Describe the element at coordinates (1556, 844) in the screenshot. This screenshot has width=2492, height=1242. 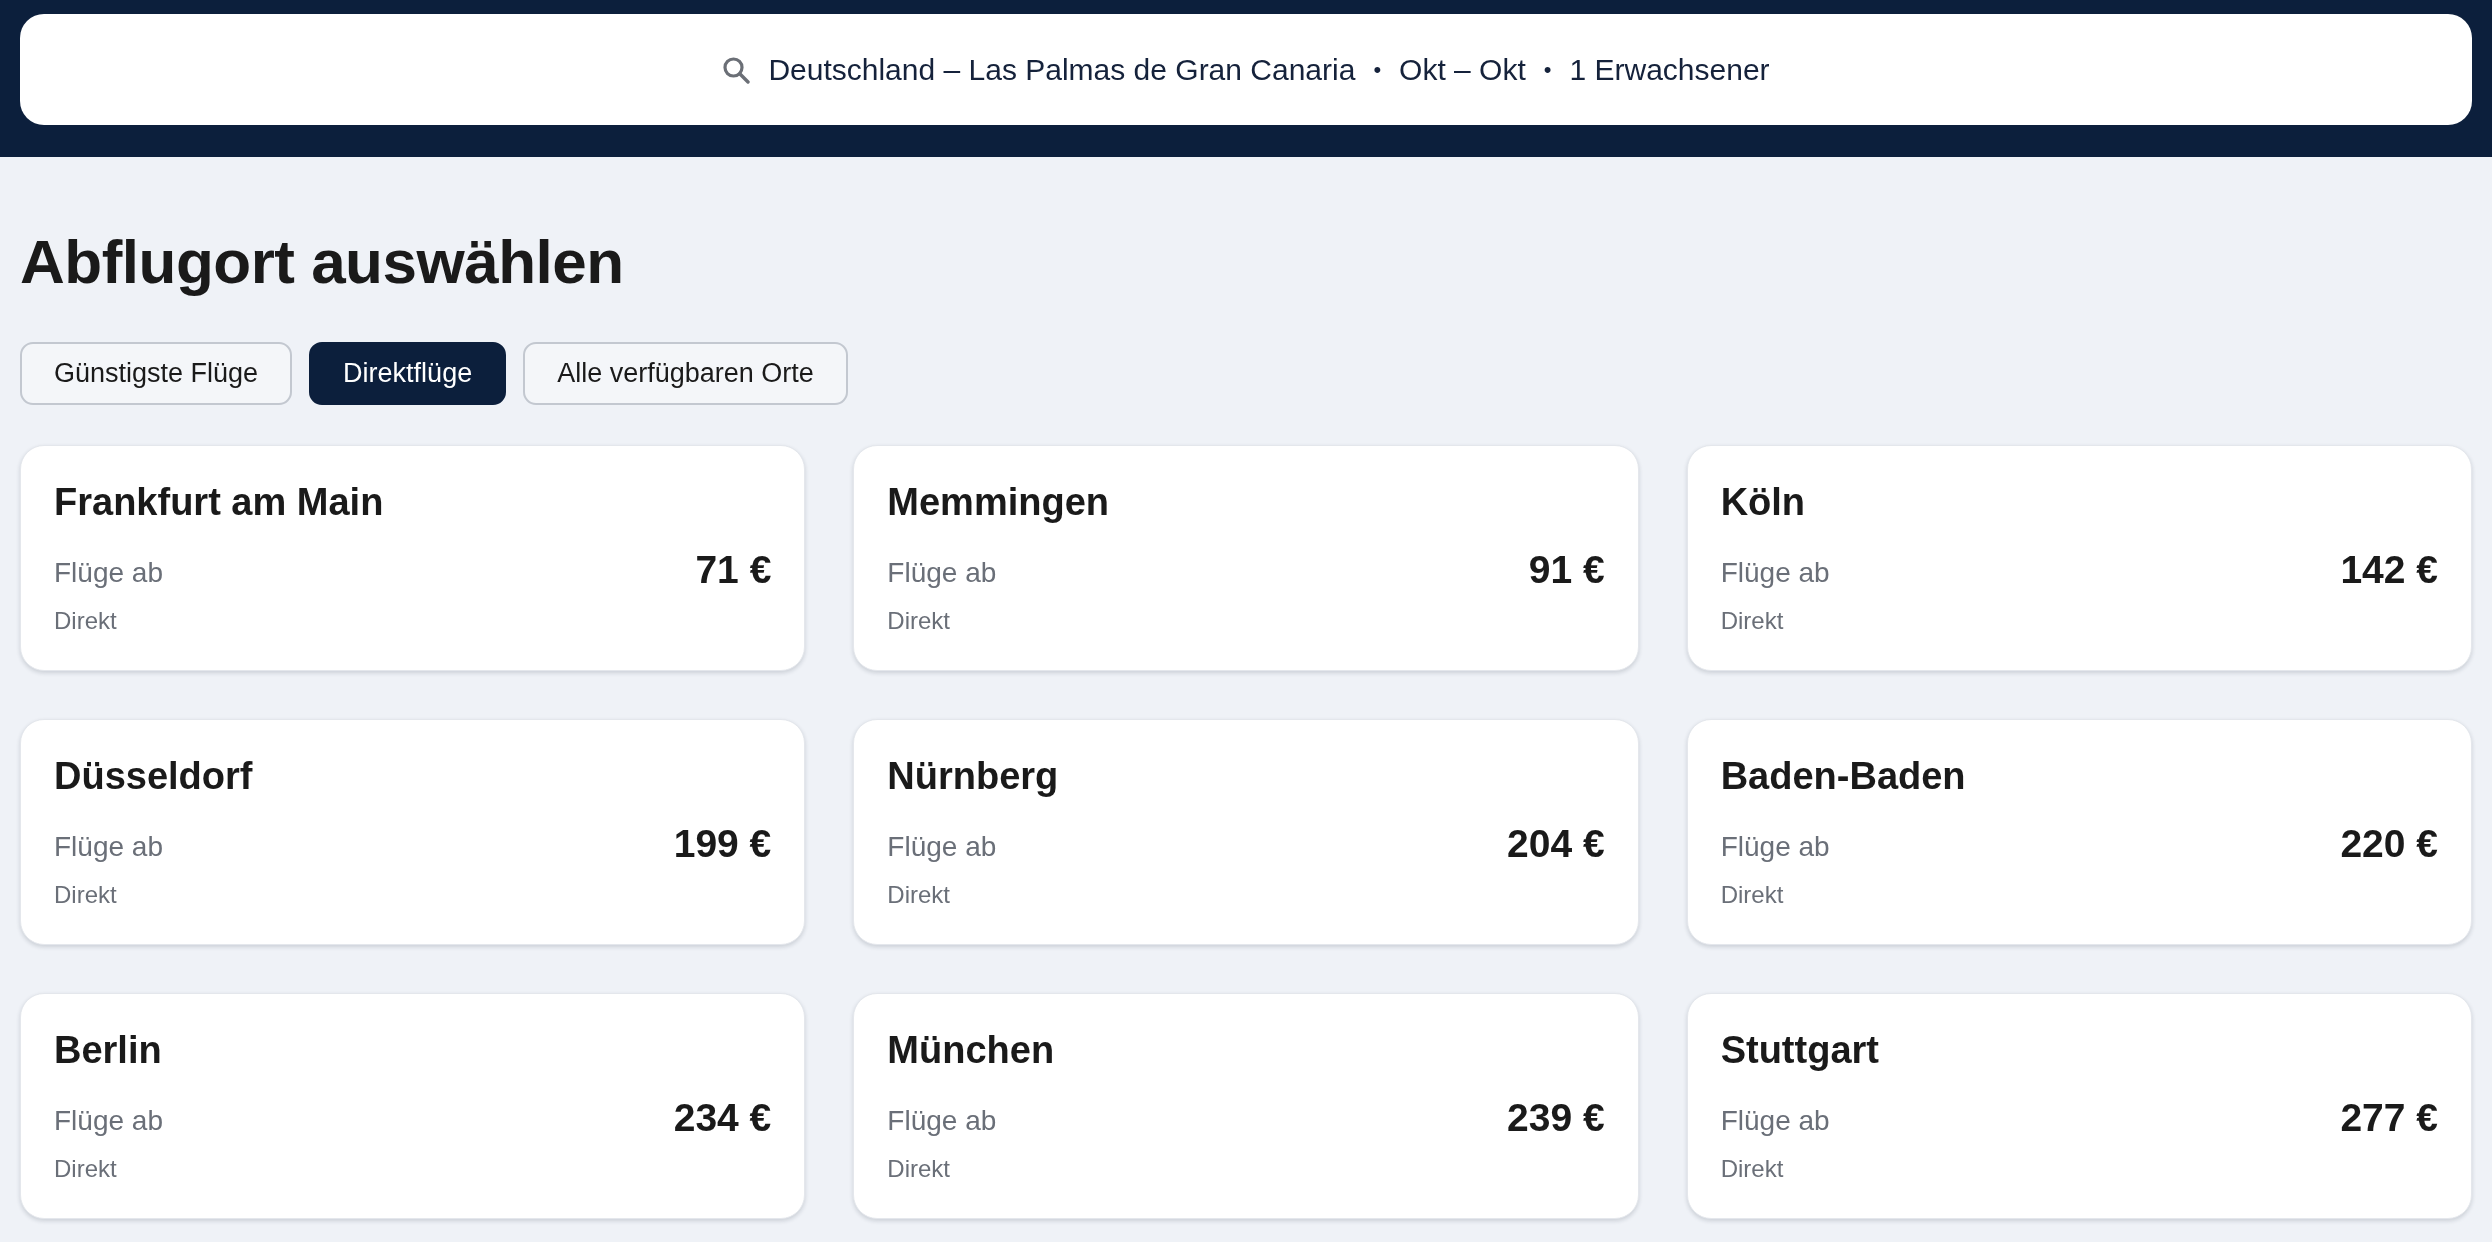
I see `price-text: 204 €` at that location.